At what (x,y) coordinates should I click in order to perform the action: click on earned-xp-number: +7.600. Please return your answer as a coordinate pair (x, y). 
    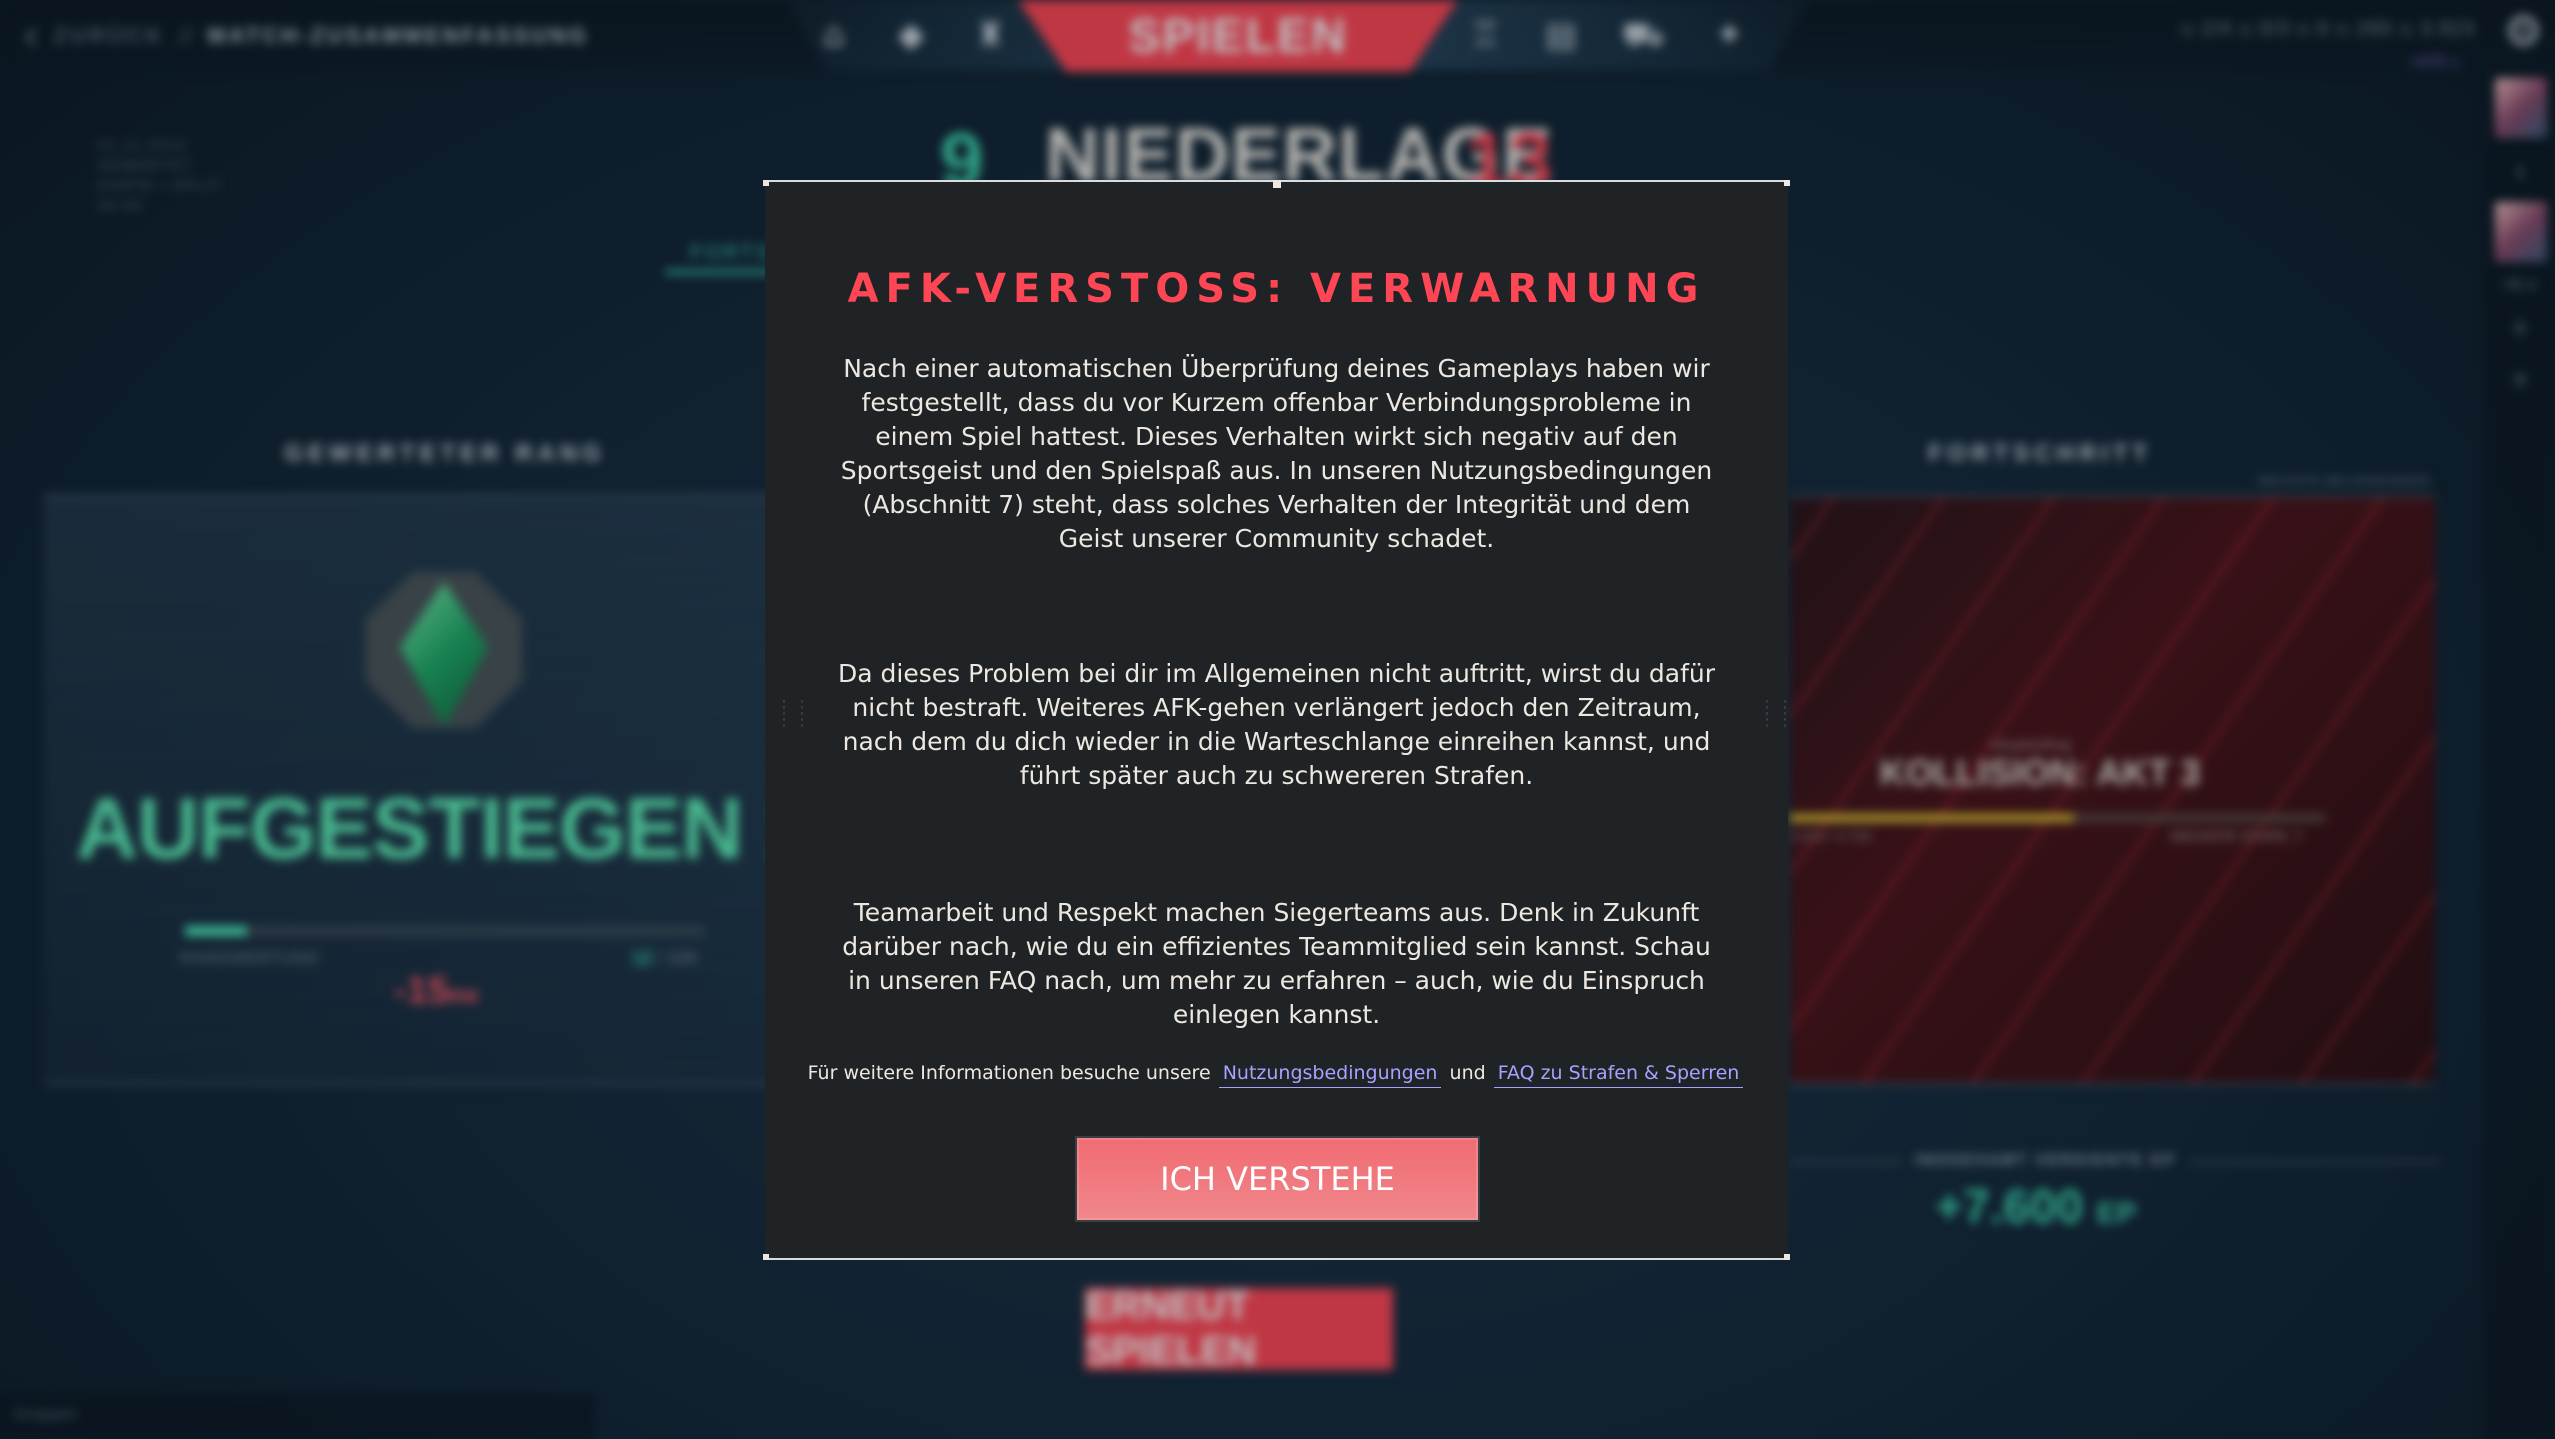
    Looking at the image, I should click on (2009, 1207).